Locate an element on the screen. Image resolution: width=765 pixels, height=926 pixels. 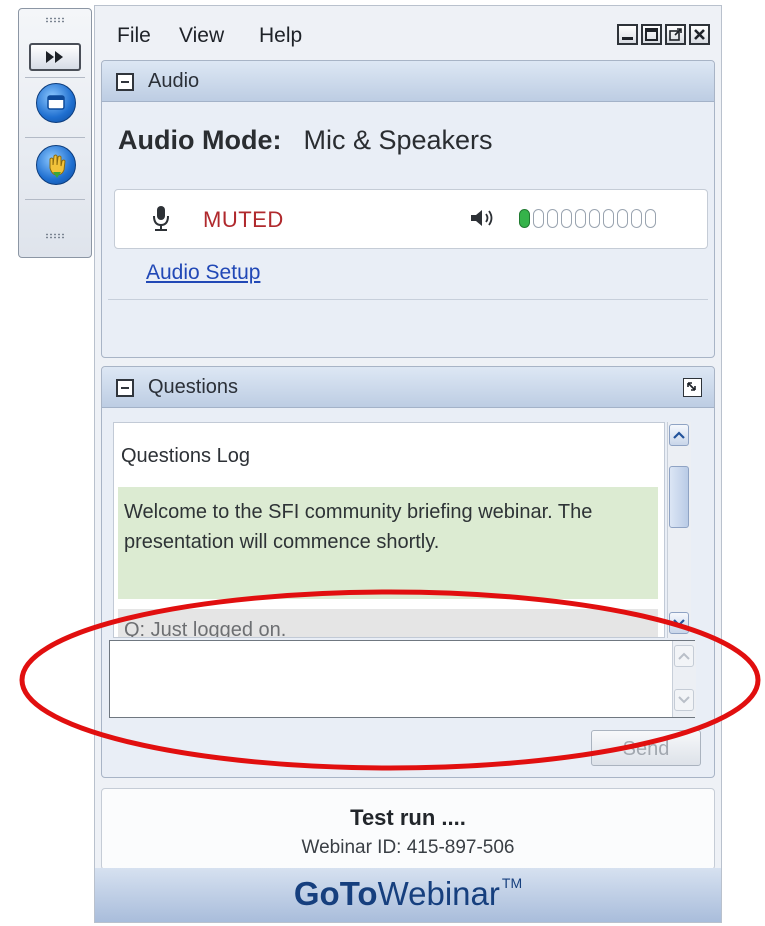
expand-questions-button is located at coordinates (692, 387).